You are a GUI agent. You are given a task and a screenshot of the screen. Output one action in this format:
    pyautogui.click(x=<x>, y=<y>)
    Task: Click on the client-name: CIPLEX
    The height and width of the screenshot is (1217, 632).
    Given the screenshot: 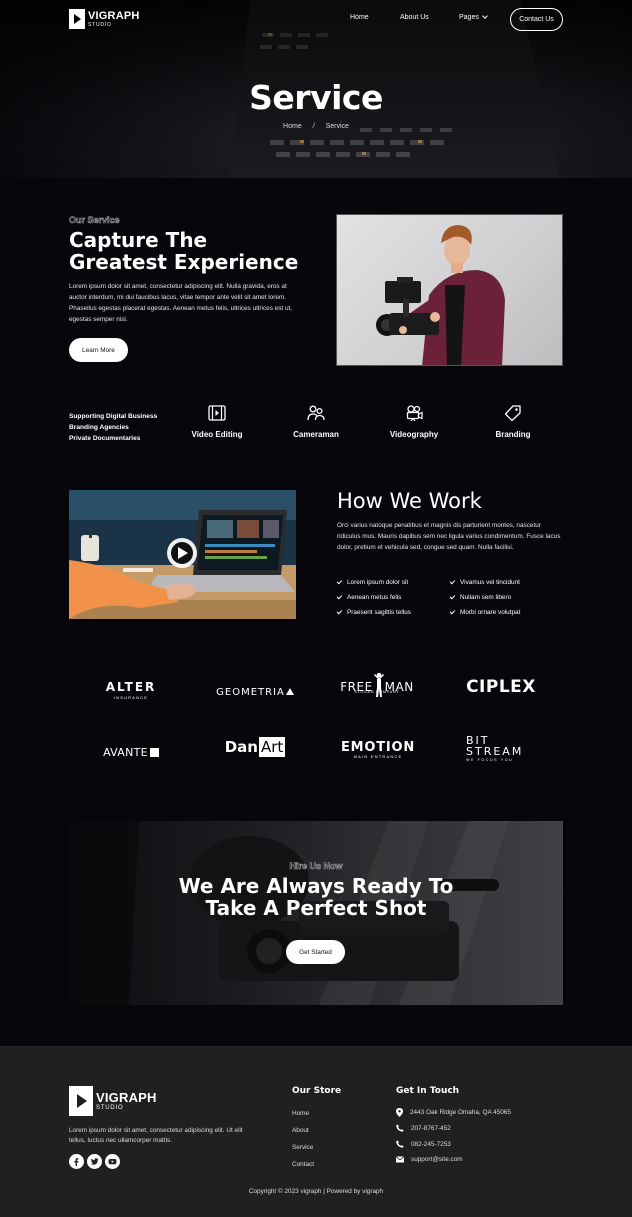 What is the action you would take?
    pyautogui.click(x=501, y=687)
    